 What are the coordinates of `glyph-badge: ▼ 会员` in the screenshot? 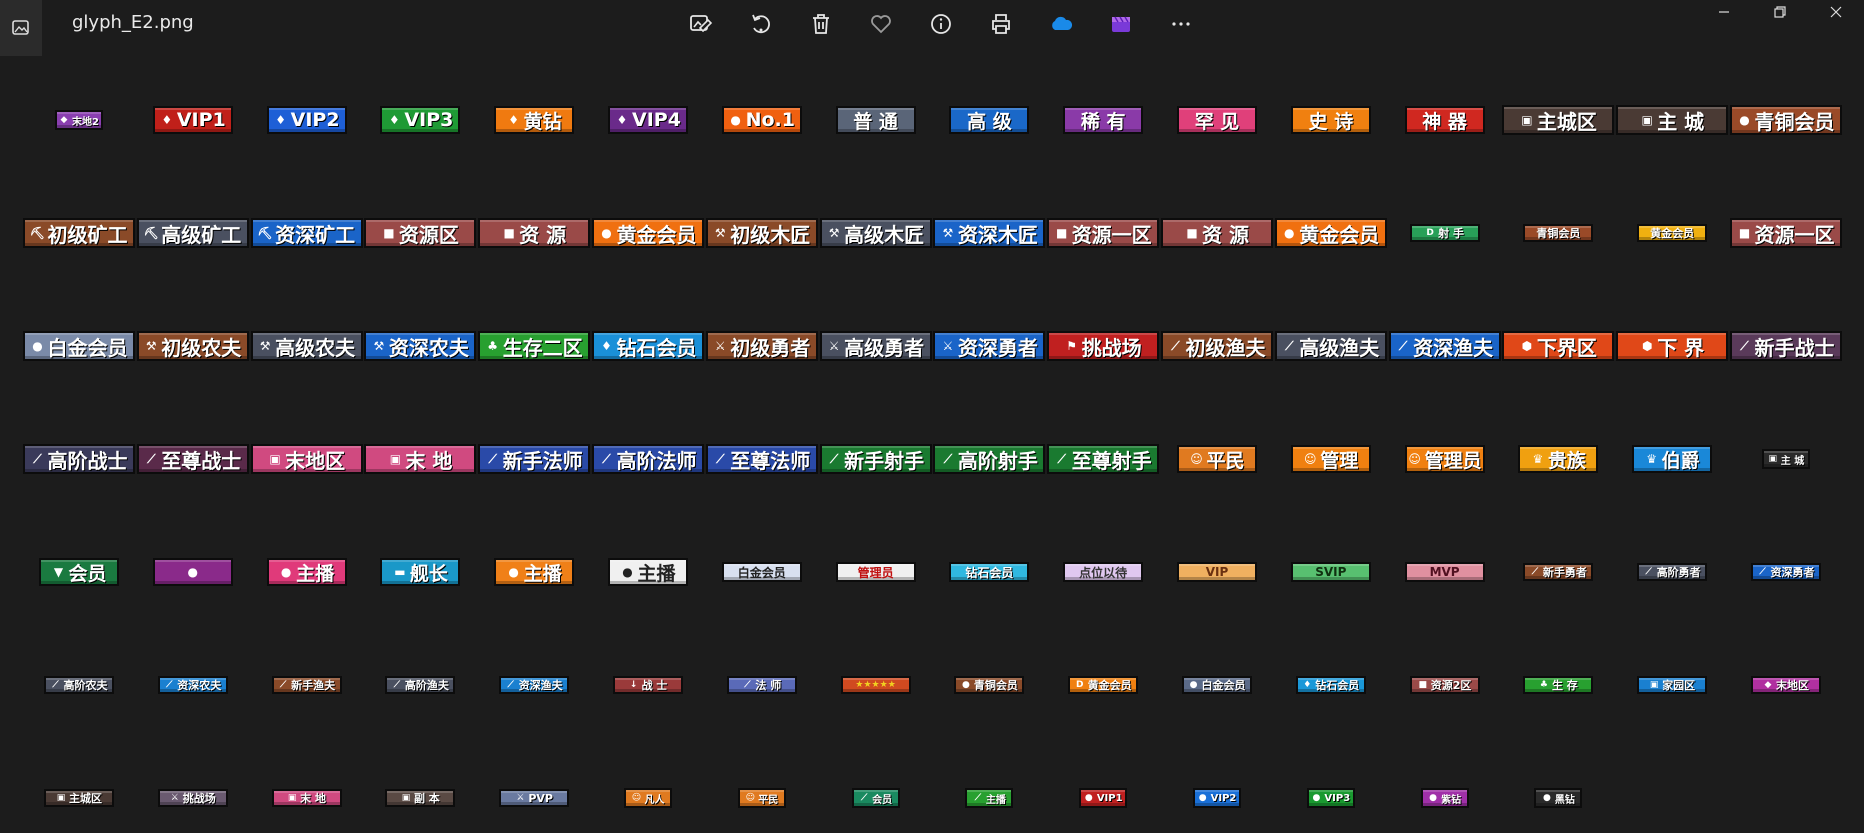 It's located at (79, 572).